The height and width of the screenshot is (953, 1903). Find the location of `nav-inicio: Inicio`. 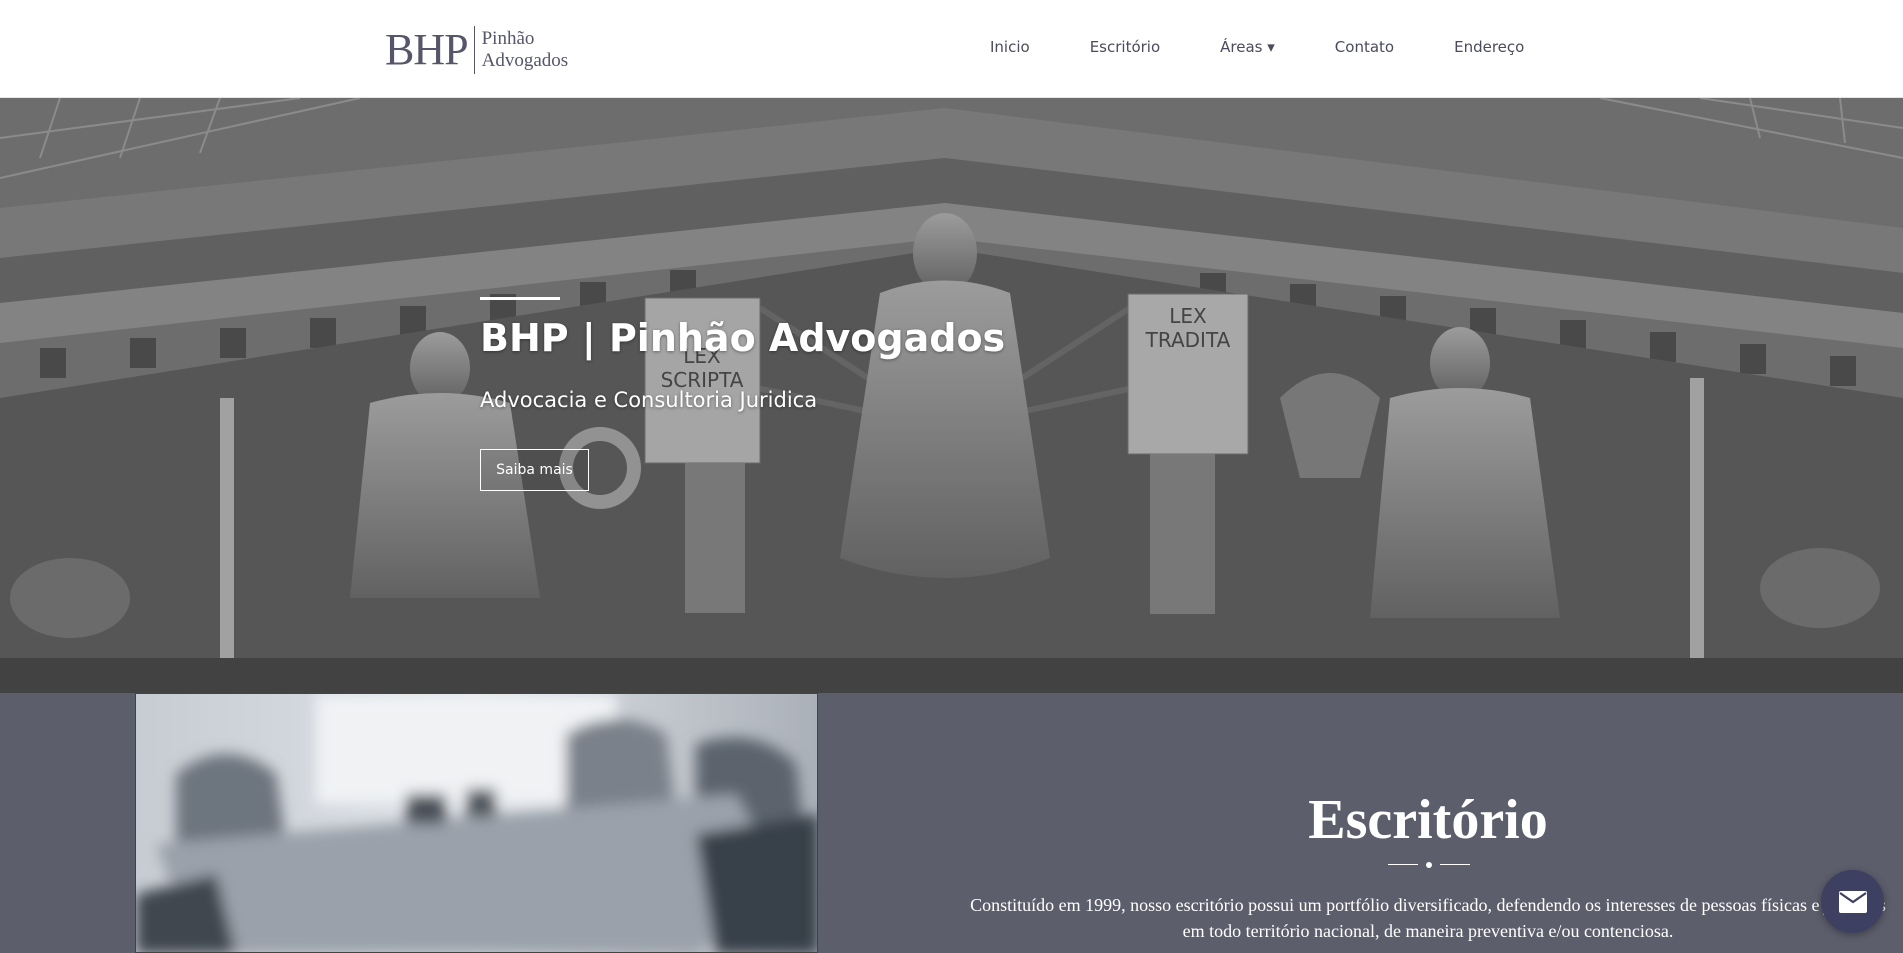

nav-inicio: Inicio is located at coordinates (1010, 47).